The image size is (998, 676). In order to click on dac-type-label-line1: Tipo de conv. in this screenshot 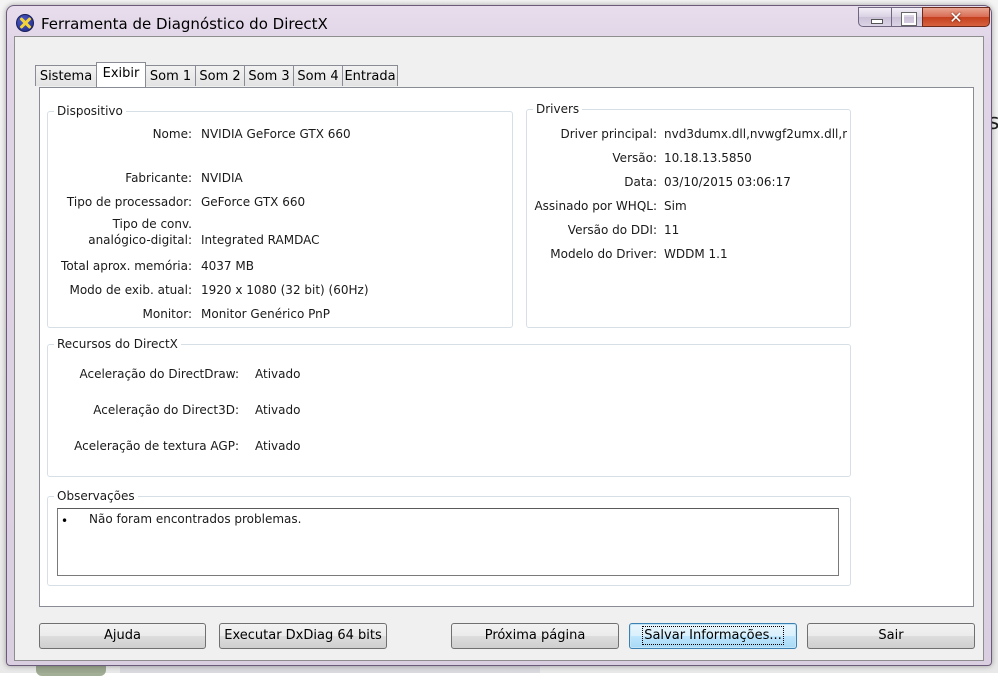, I will do `click(152, 224)`.